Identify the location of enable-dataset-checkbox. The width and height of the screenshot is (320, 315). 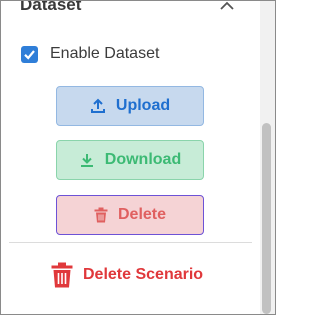
(29, 54).